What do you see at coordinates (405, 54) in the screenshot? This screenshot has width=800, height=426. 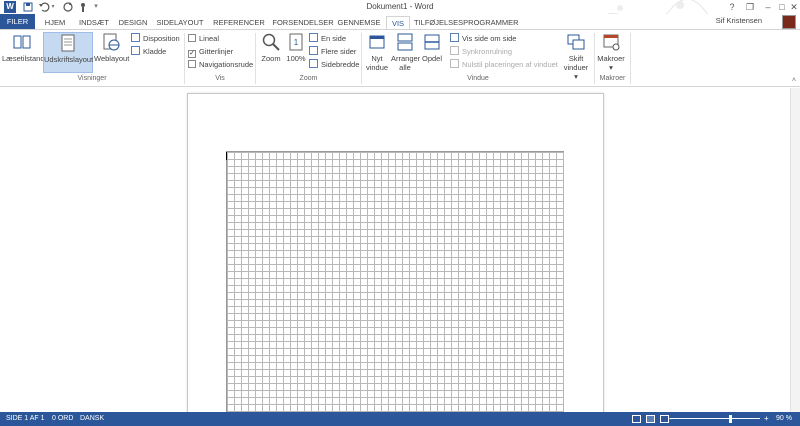 I see `arrange-all-button: Arranger alle` at bounding box center [405, 54].